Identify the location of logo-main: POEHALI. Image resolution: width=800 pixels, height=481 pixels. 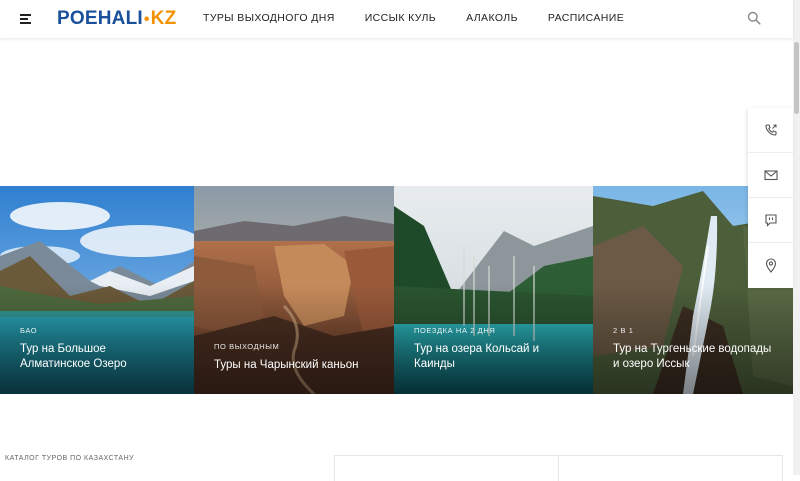
(100, 18).